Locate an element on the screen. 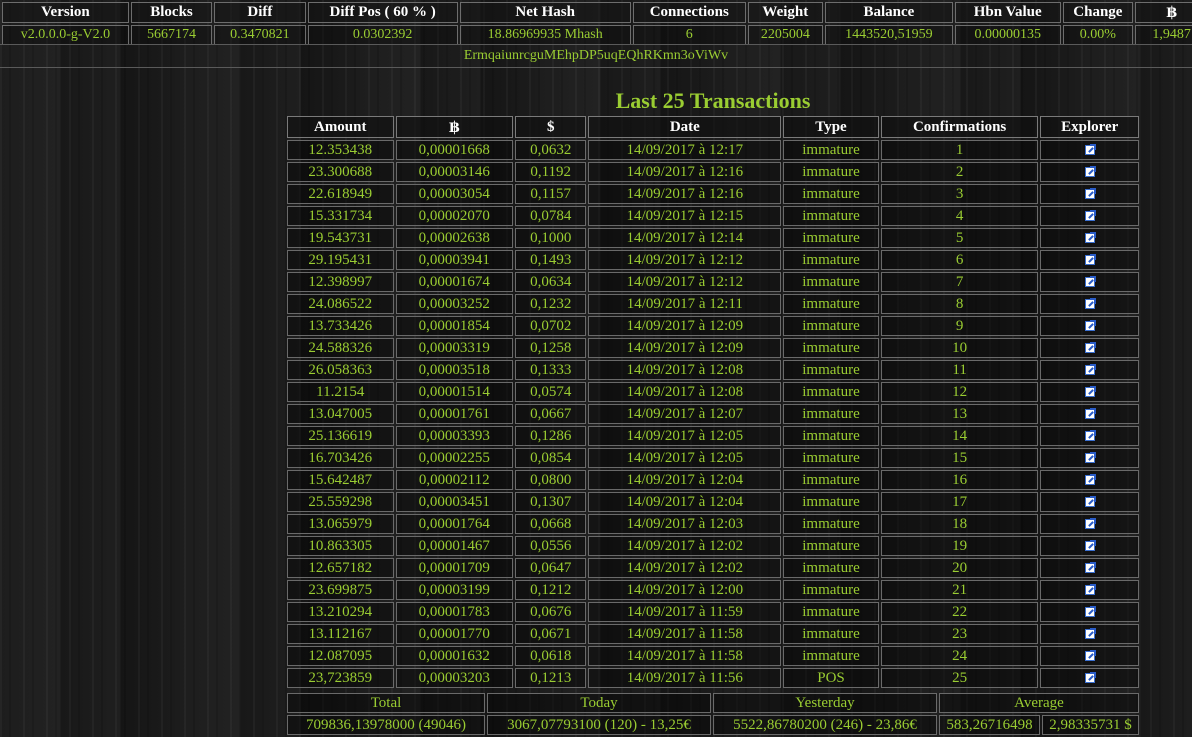 Image resolution: width=1192 pixels, height=737 pixels. table-cell: 16.703426 is located at coordinates (340, 458).